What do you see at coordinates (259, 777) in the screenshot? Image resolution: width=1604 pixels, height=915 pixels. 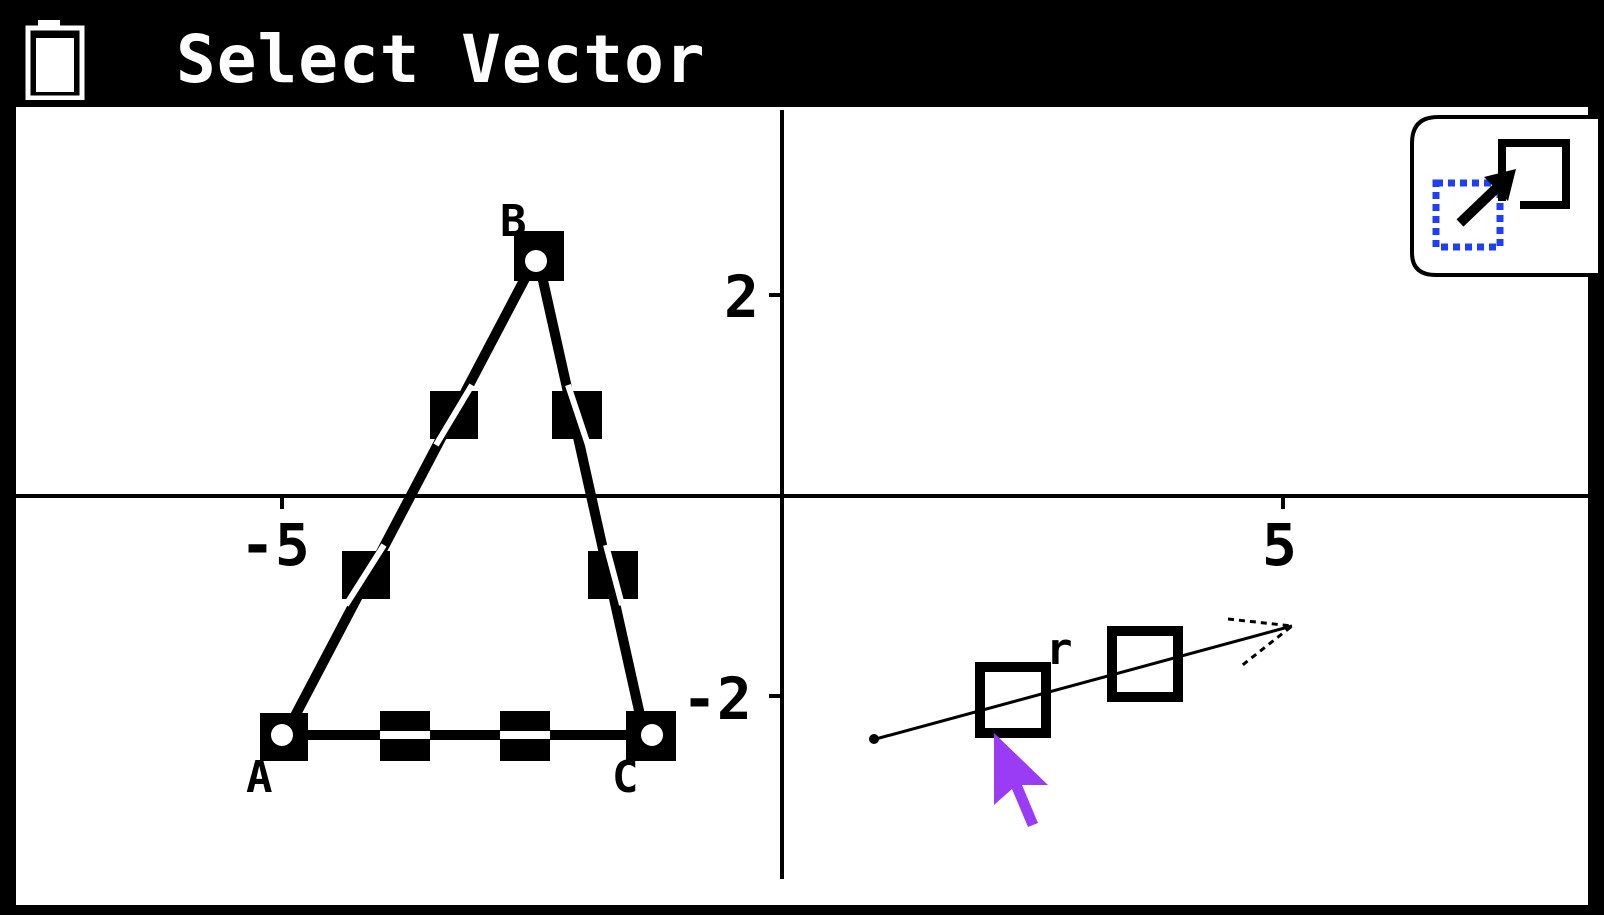 I see `point-label-a: A` at bounding box center [259, 777].